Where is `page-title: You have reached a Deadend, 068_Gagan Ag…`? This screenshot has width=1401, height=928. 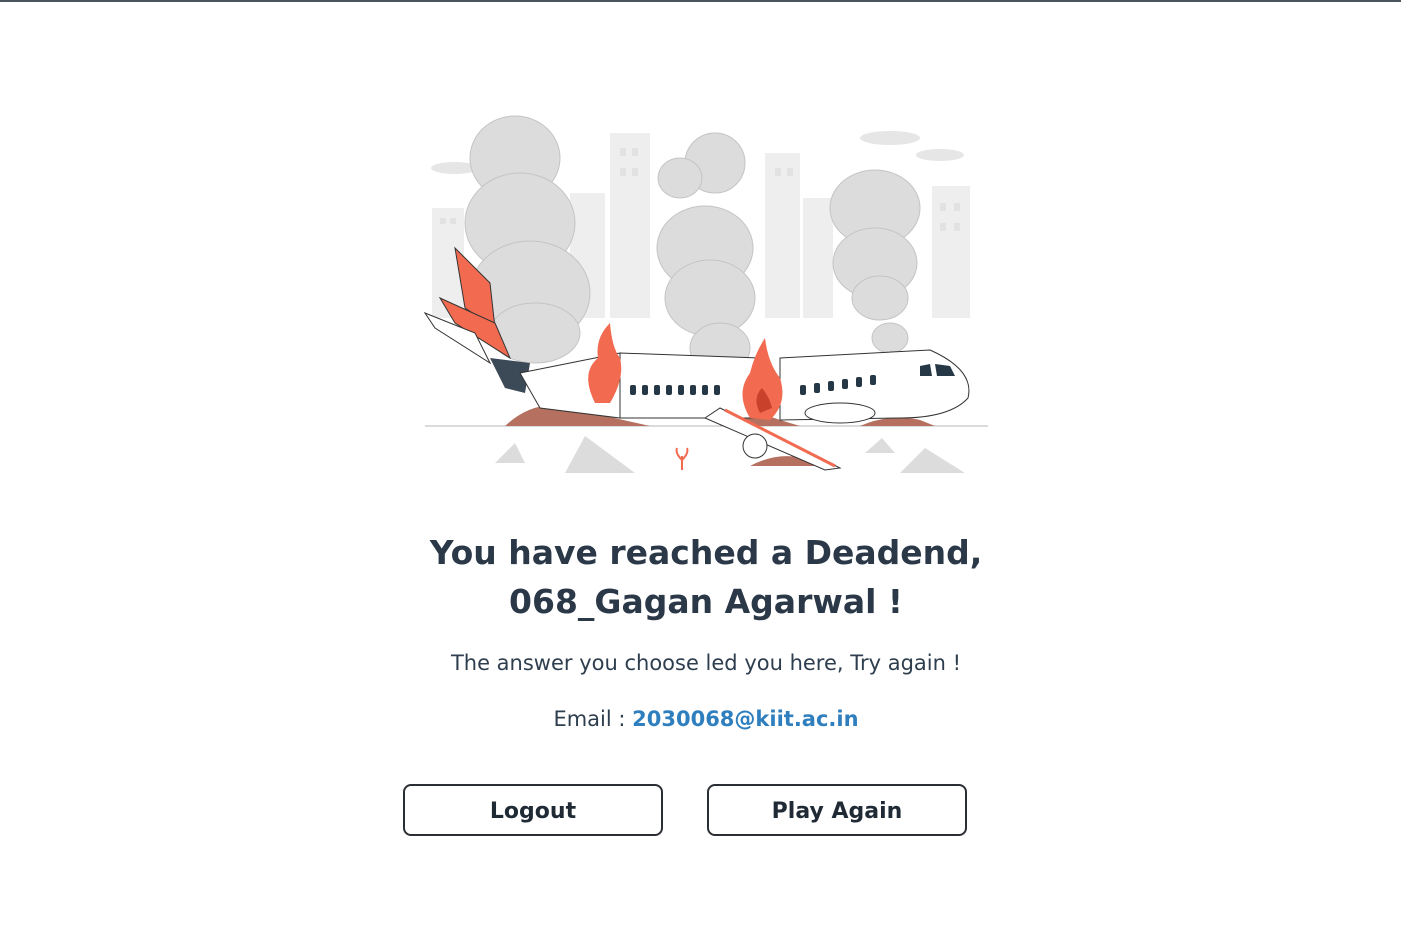 page-title: You have reached a Deadend, 068_Gagan Ag… is located at coordinates (706, 577).